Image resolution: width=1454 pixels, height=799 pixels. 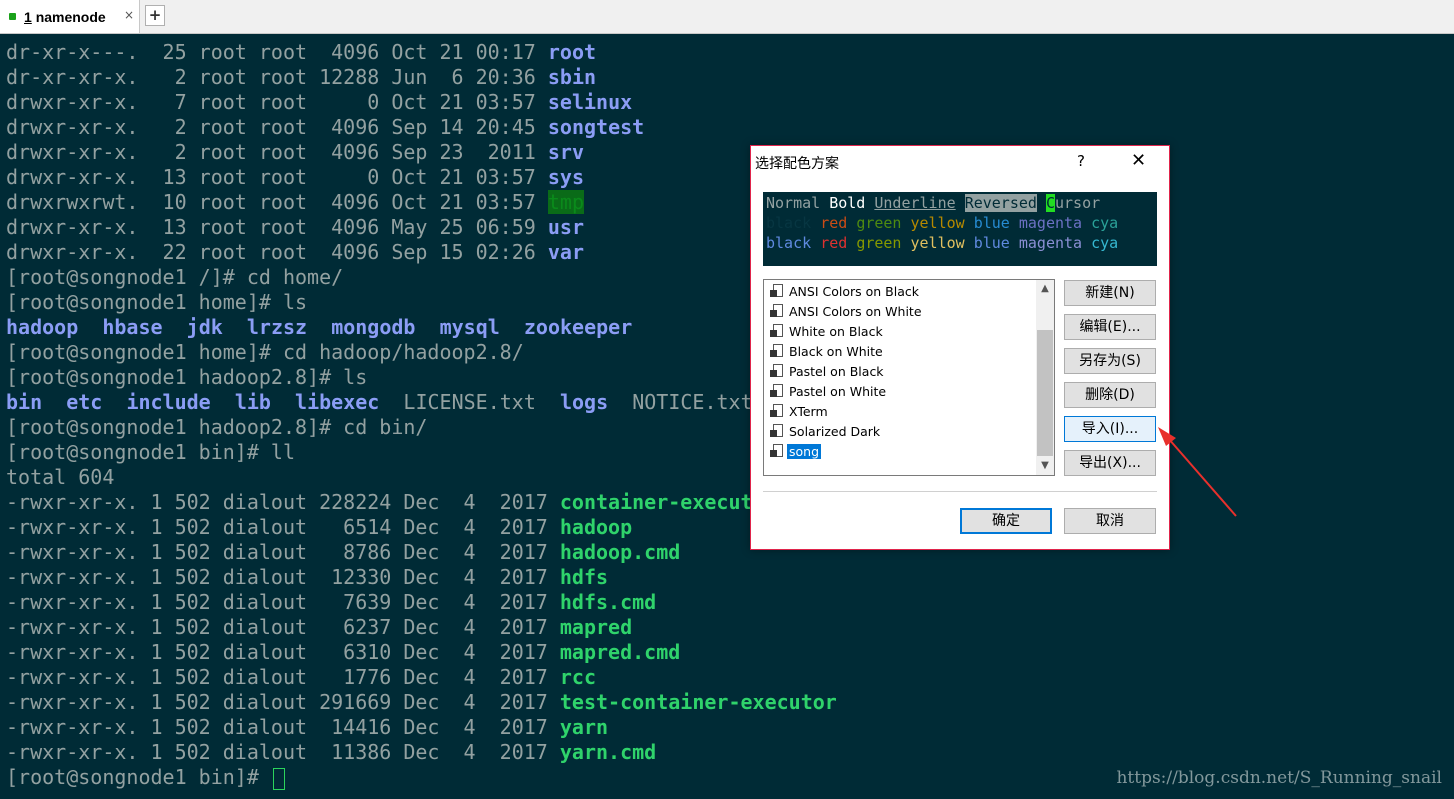 What do you see at coordinates (942, 243) in the screenshot?
I see `preview-line-bright-colors: black red green yellow blue magenta cya` at bounding box center [942, 243].